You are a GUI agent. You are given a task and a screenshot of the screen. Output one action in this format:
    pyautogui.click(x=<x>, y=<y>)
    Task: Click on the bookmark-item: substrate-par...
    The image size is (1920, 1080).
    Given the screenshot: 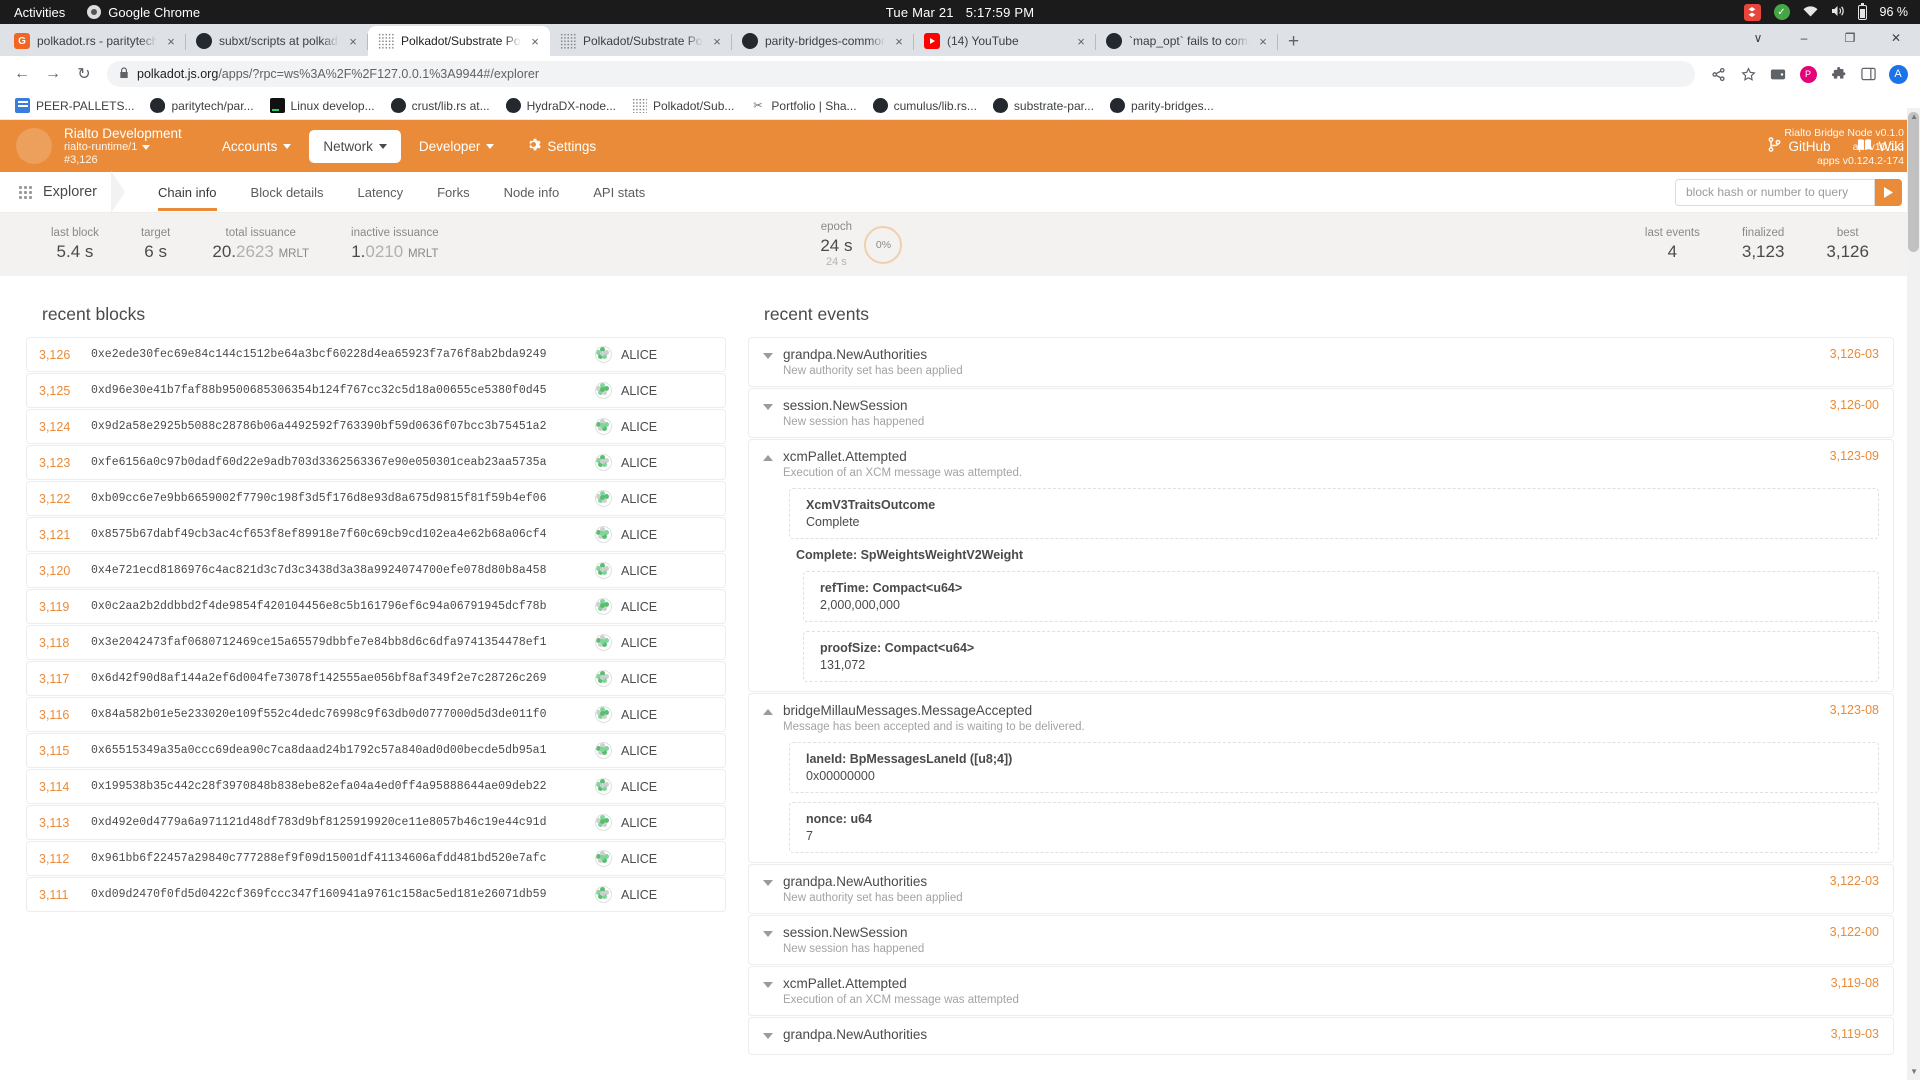 What is the action you would take?
    pyautogui.click(x=1043, y=105)
    